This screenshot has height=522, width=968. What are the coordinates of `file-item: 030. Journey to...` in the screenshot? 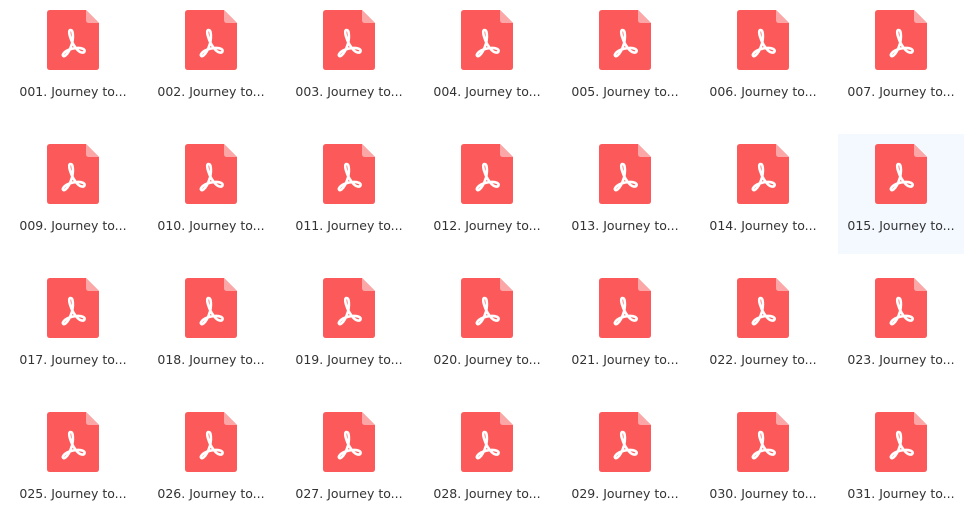 It's located at (763, 462).